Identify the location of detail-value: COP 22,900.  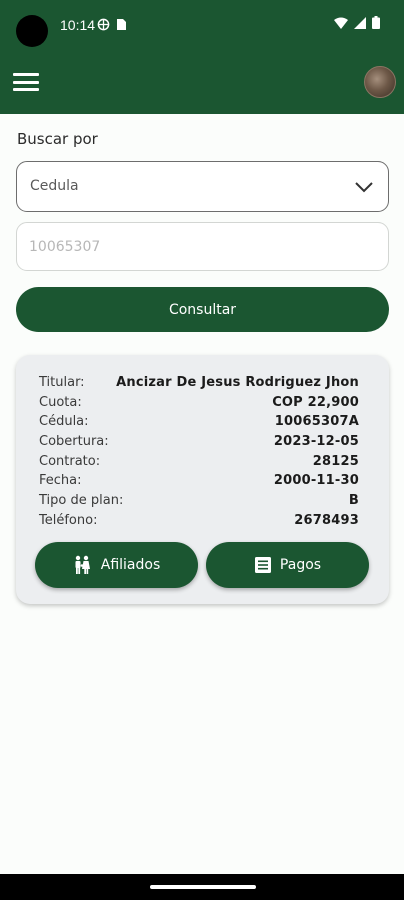
(315, 402).